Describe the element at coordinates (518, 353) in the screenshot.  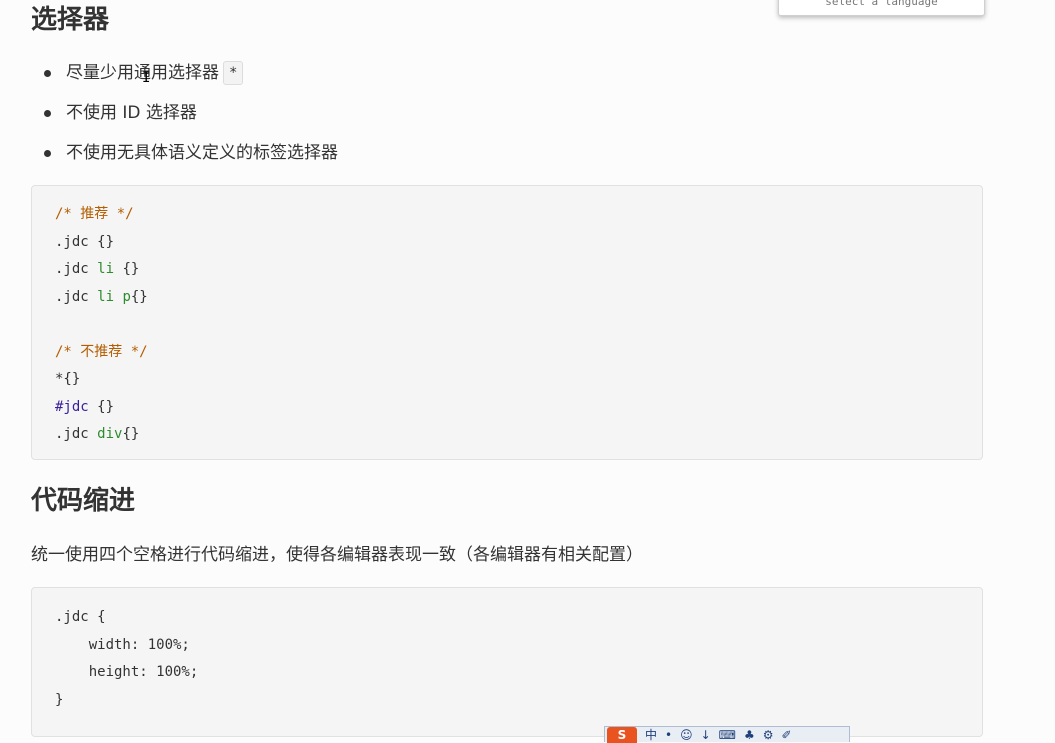
I see `code-line: /* 不推荐 */` at that location.